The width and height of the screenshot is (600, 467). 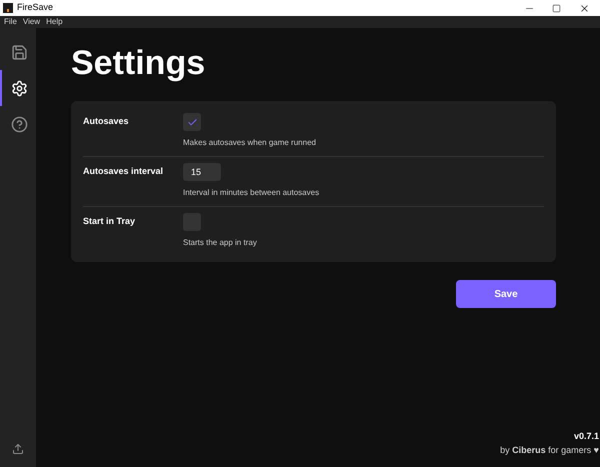 What do you see at coordinates (556, 8) in the screenshot?
I see `maximize-icon` at bounding box center [556, 8].